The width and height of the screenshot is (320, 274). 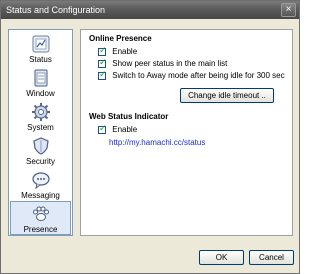 What do you see at coordinates (271, 257) in the screenshot?
I see `cancel-button: Cancel` at bounding box center [271, 257].